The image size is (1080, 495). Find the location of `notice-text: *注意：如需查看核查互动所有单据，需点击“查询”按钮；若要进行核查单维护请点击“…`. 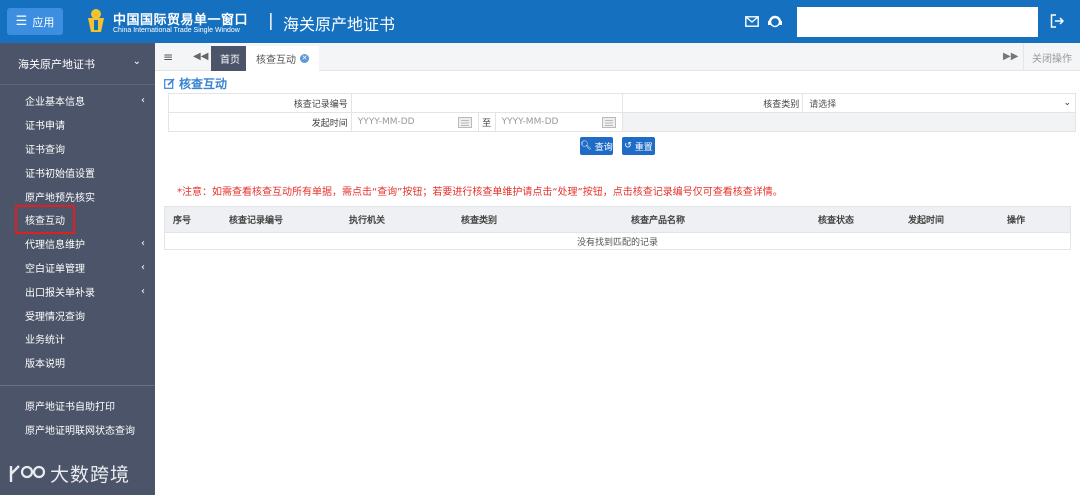

notice-text: *注意：如需查看核查互动所有单据，需点击“查询”按钮；若要进行核查单维护请点击“… is located at coordinates (480, 192).